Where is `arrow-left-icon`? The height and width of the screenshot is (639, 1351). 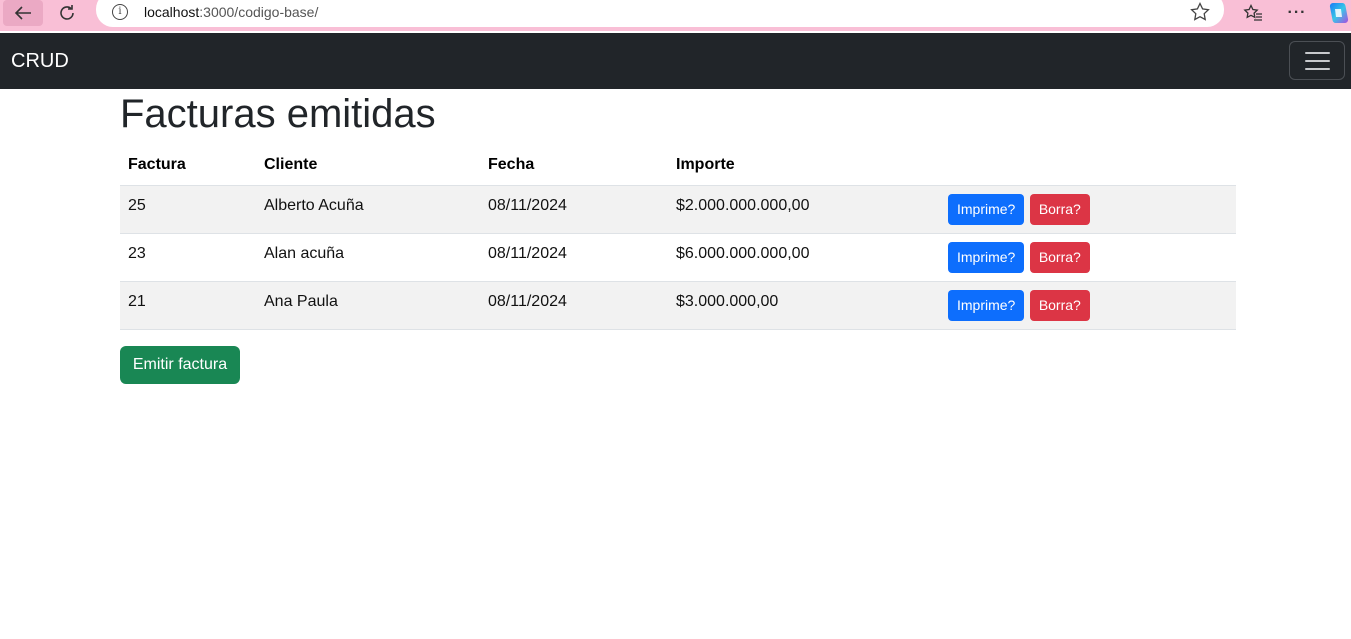 arrow-left-icon is located at coordinates (22, 13).